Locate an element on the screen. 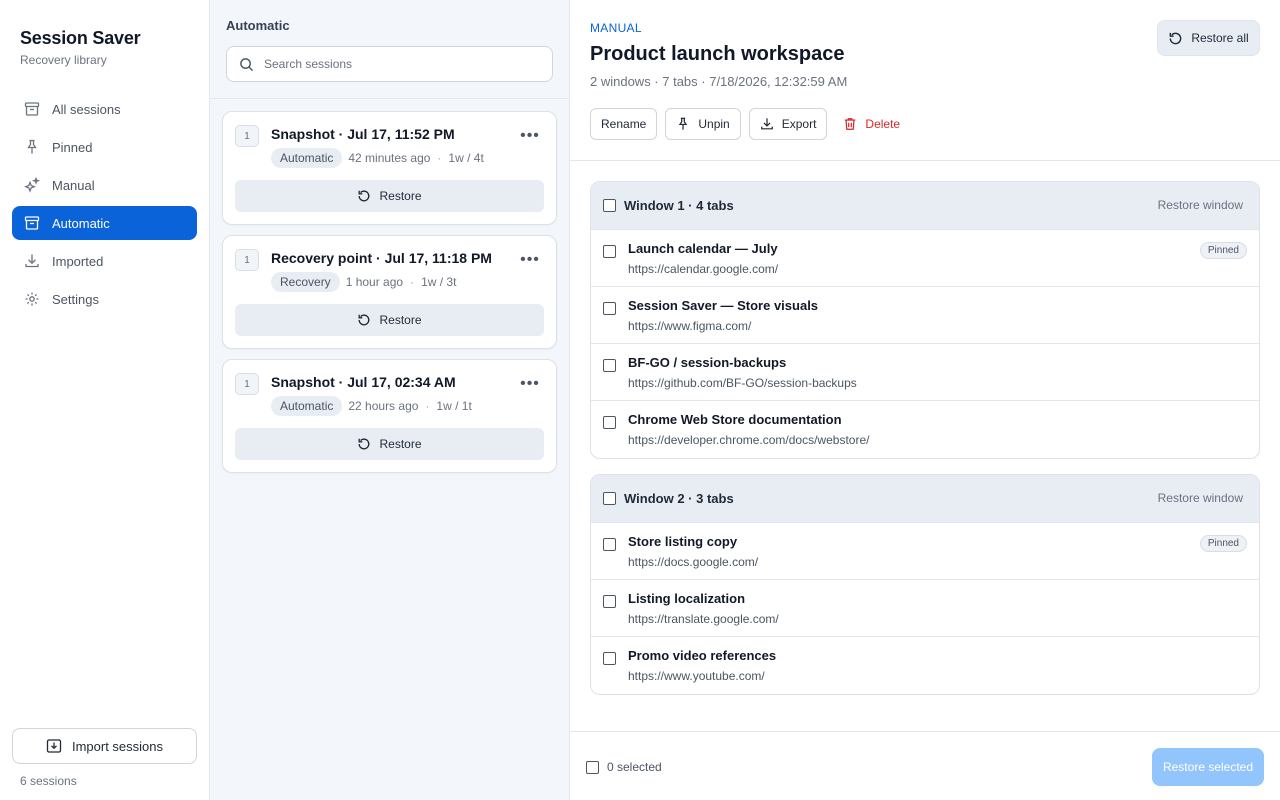 This screenshot has width=1280, height=800. select-all-checkbox is located at coordinates (592, 767).